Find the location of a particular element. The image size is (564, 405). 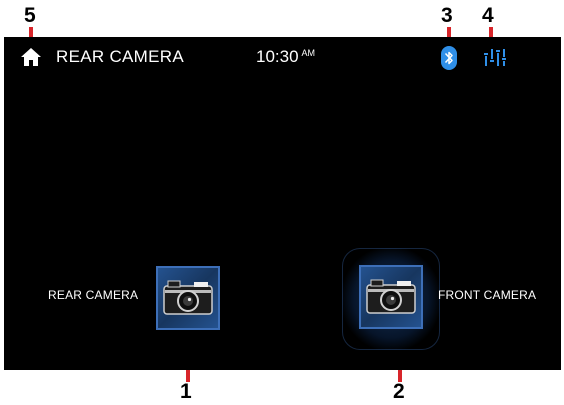

bluetooth-icon is located at coordinates (449, 58).